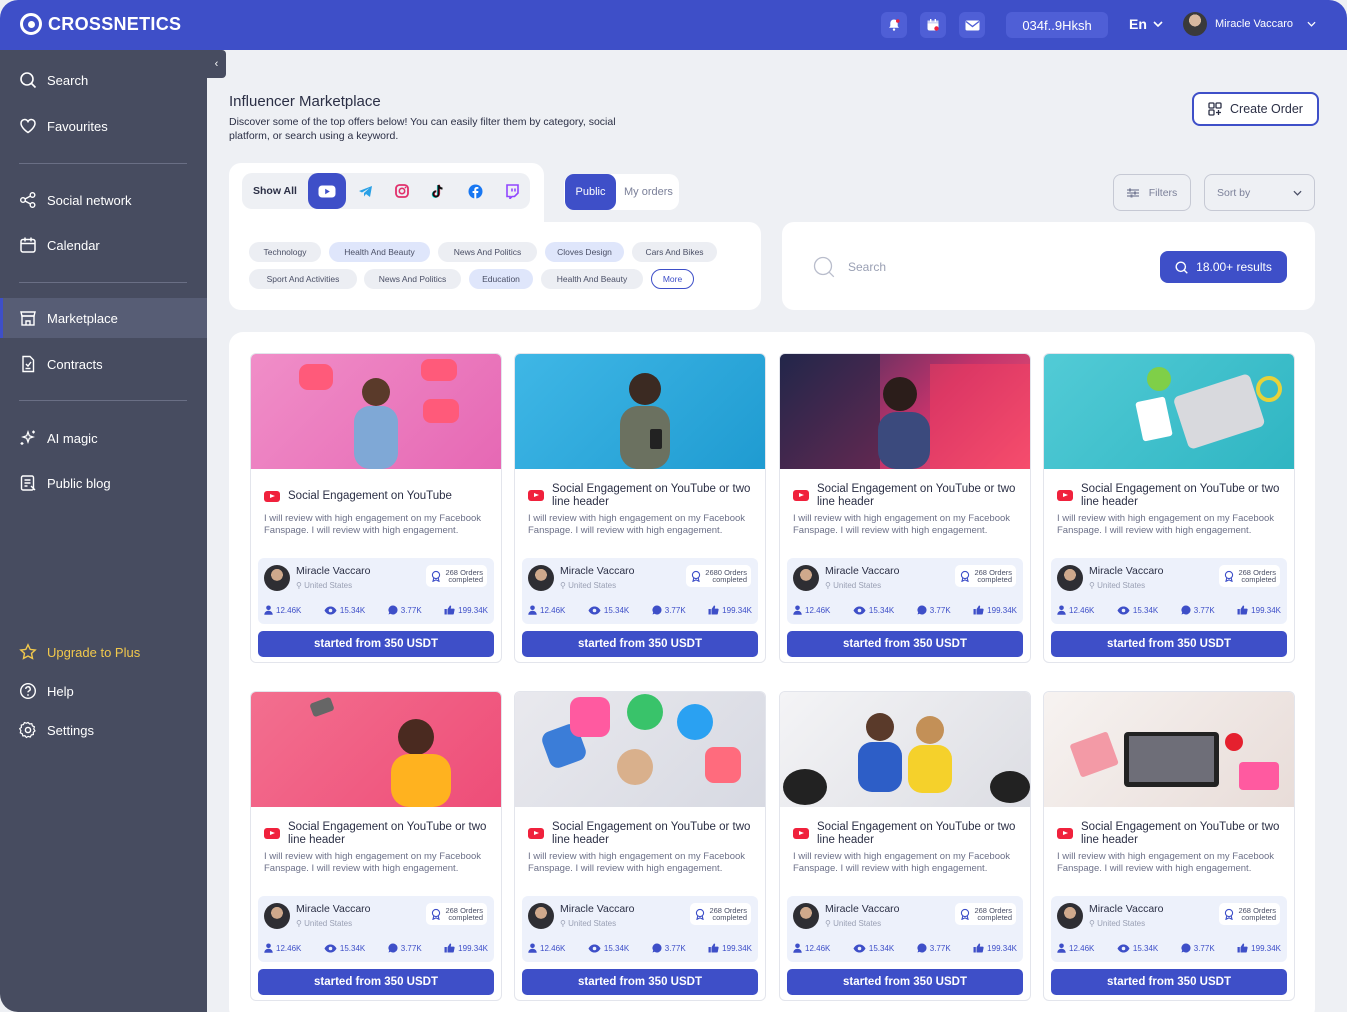 The width and height of the screenshot is (1347, 1012). I want to click on filters-button: Filters, so click(1152, 192).